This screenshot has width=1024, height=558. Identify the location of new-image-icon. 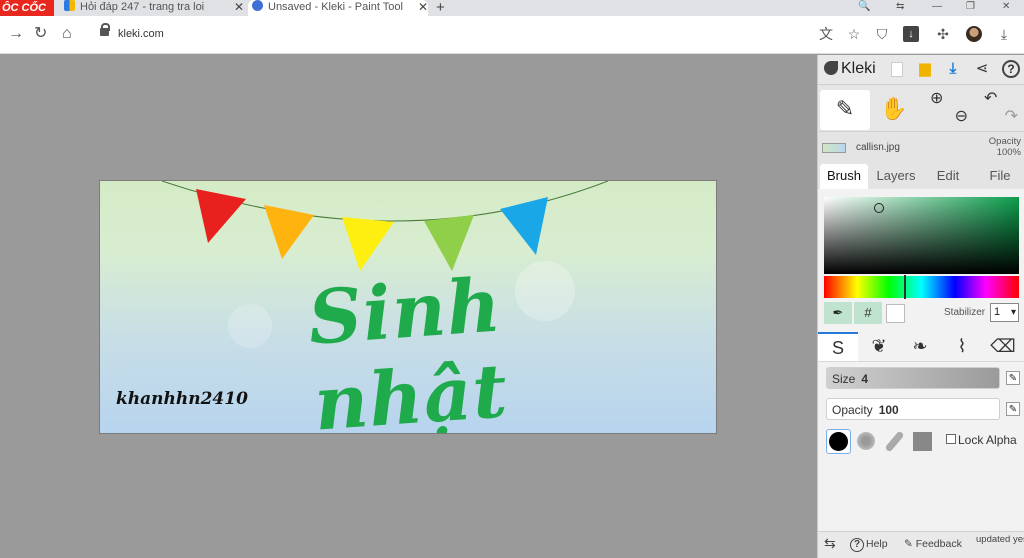
(897, 69).